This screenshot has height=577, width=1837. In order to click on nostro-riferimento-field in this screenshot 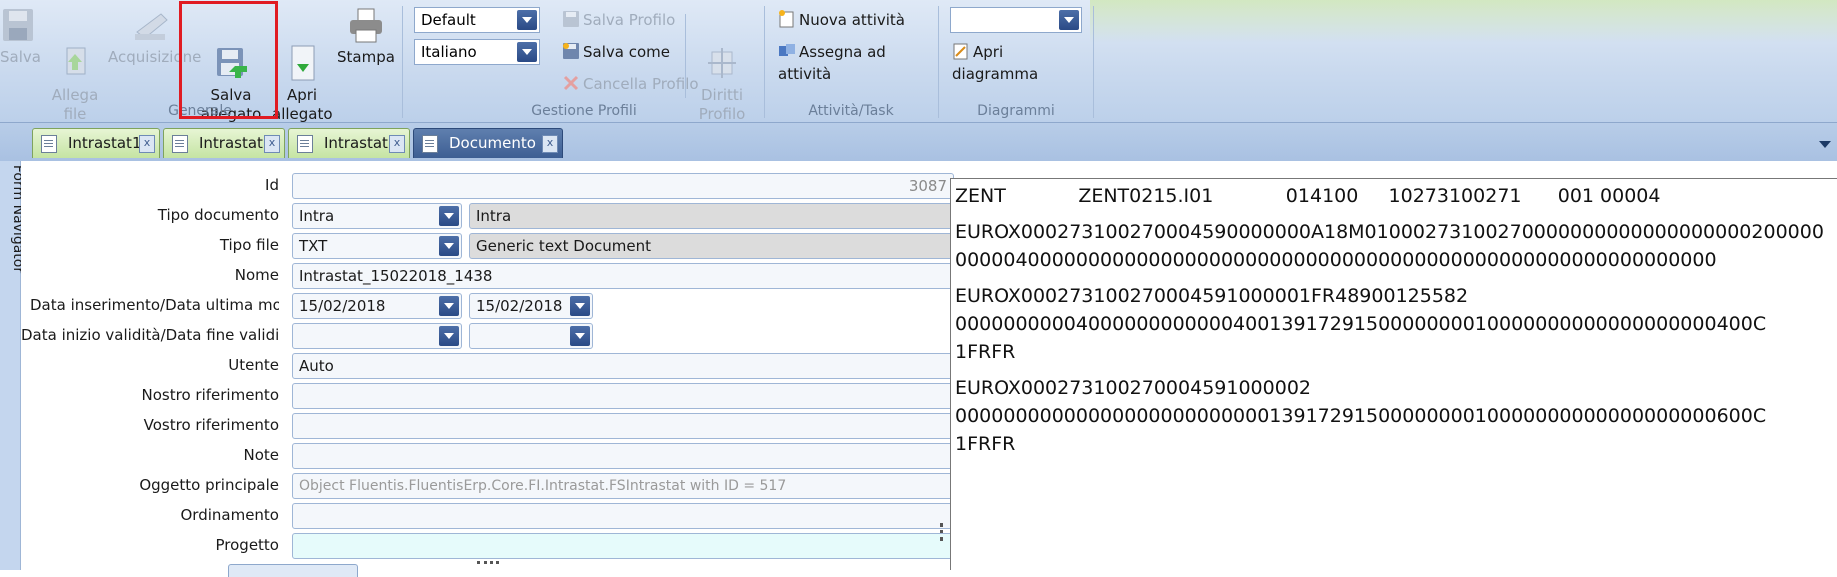, I will do `click(623, 396)`.